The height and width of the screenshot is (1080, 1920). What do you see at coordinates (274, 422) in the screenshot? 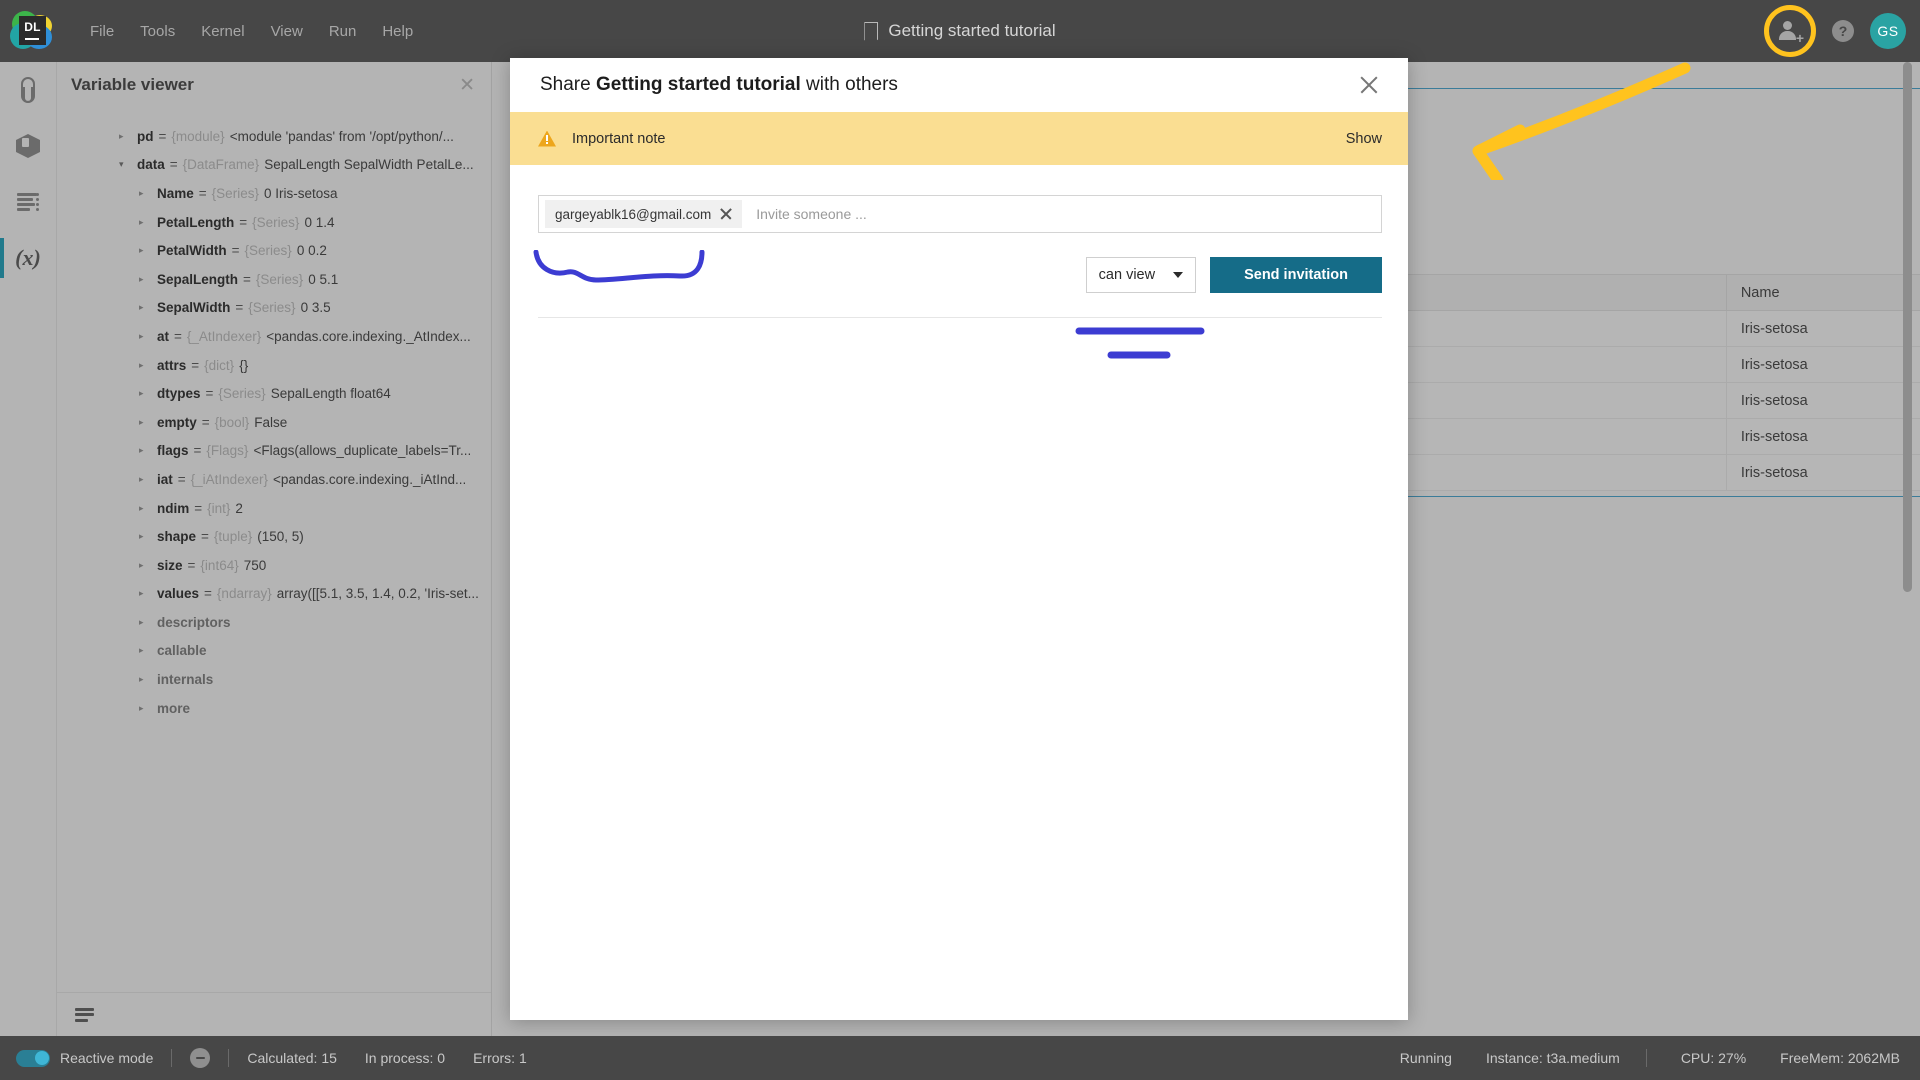
I see `list-item: ▸ empty = {bool} False` at bounding box center [274, 422].